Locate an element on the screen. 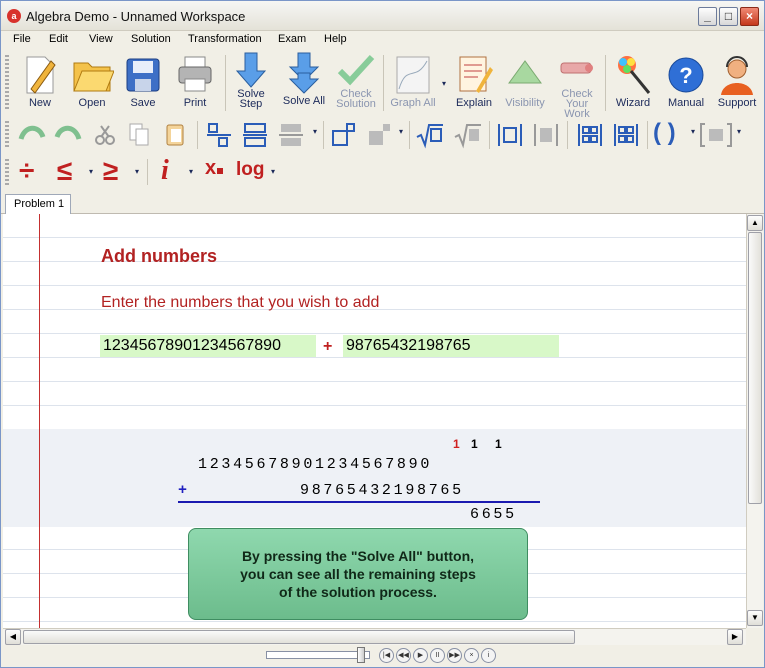 Image resolution: width=765 pixels, height=668 pixels. rewind-icon: ◀◀ is located at coordinates (403, 655).